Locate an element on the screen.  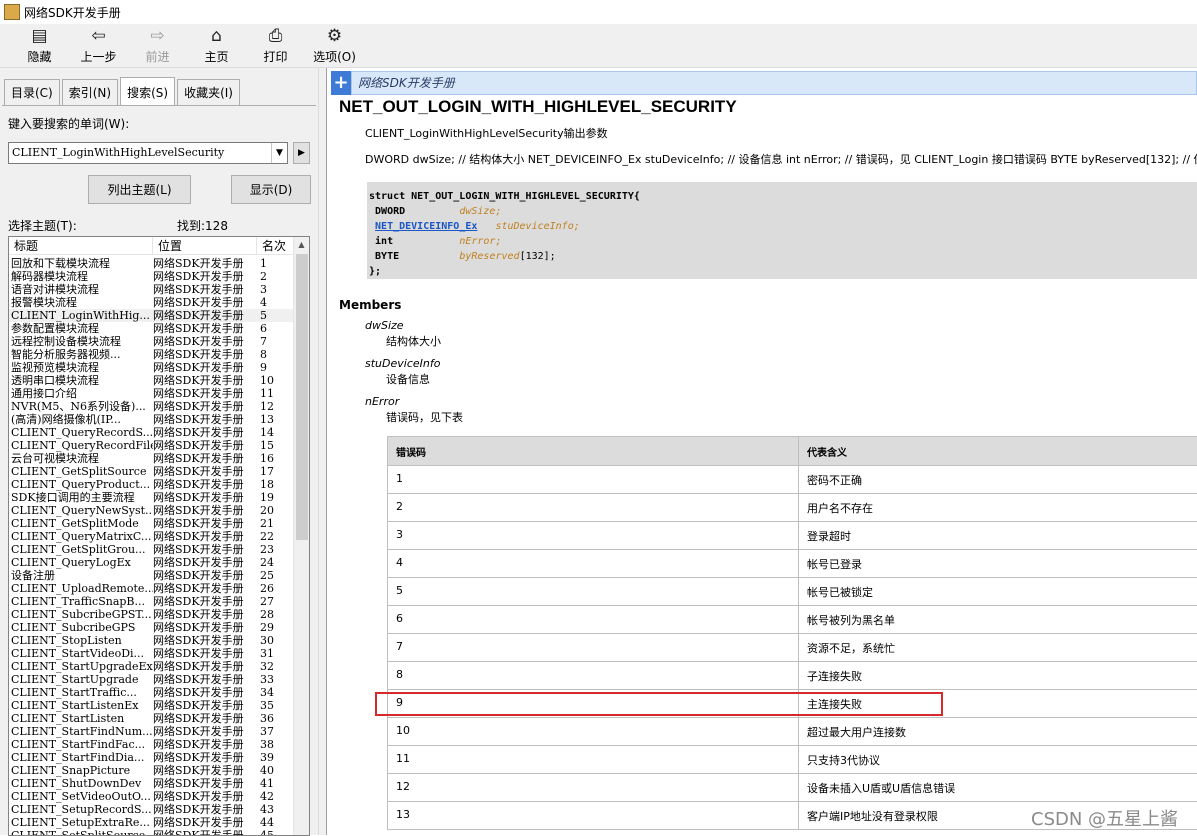
list-item: 参数配置模块流程网络SDK开发手册6 is located at coordinates (152, 328).